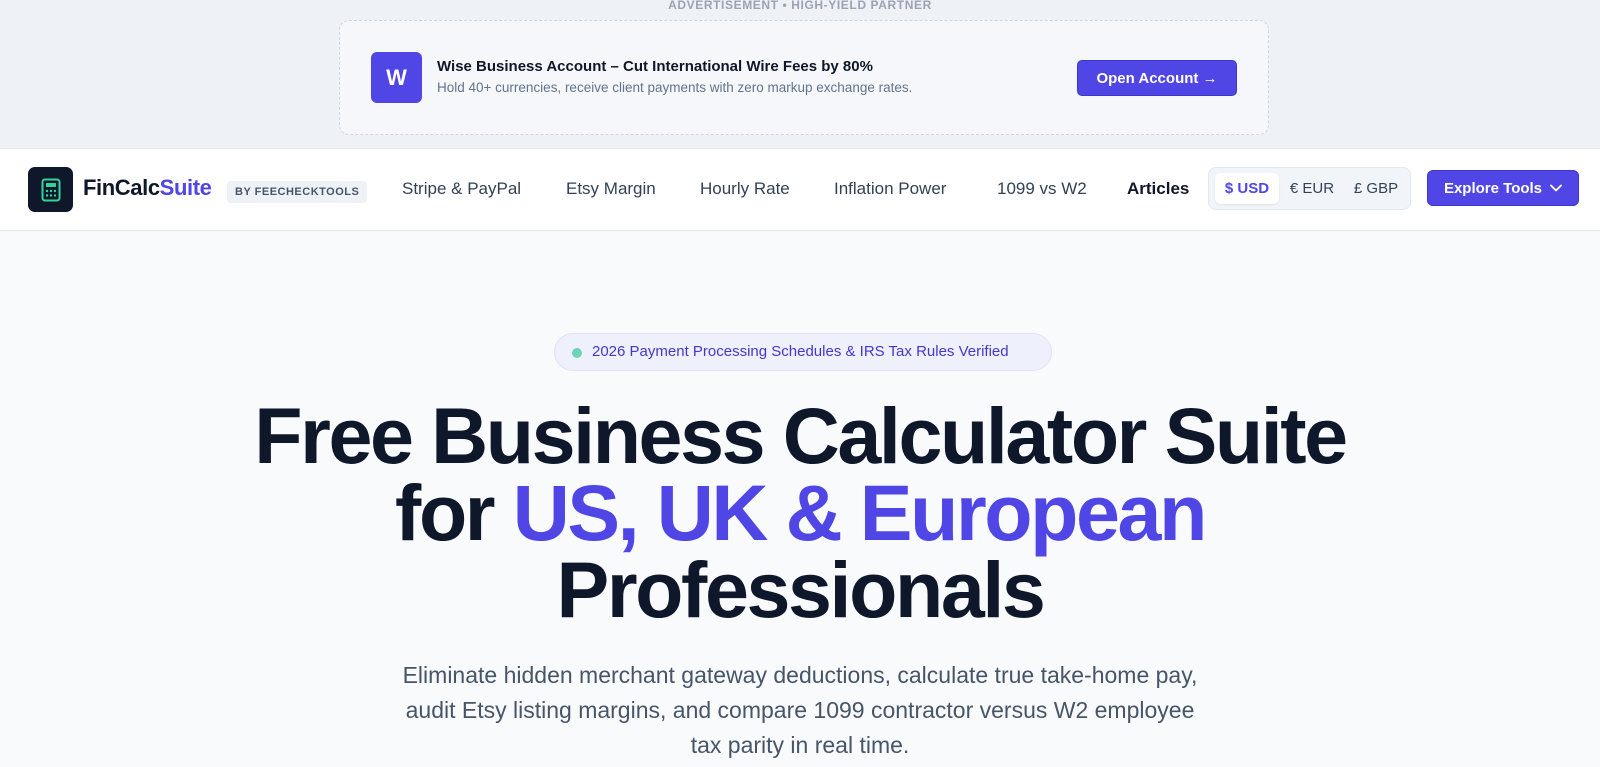  Describe the element at coordinates (801, 589) in the screenshot. I see `hero-title-line3: Professionals` at that location.